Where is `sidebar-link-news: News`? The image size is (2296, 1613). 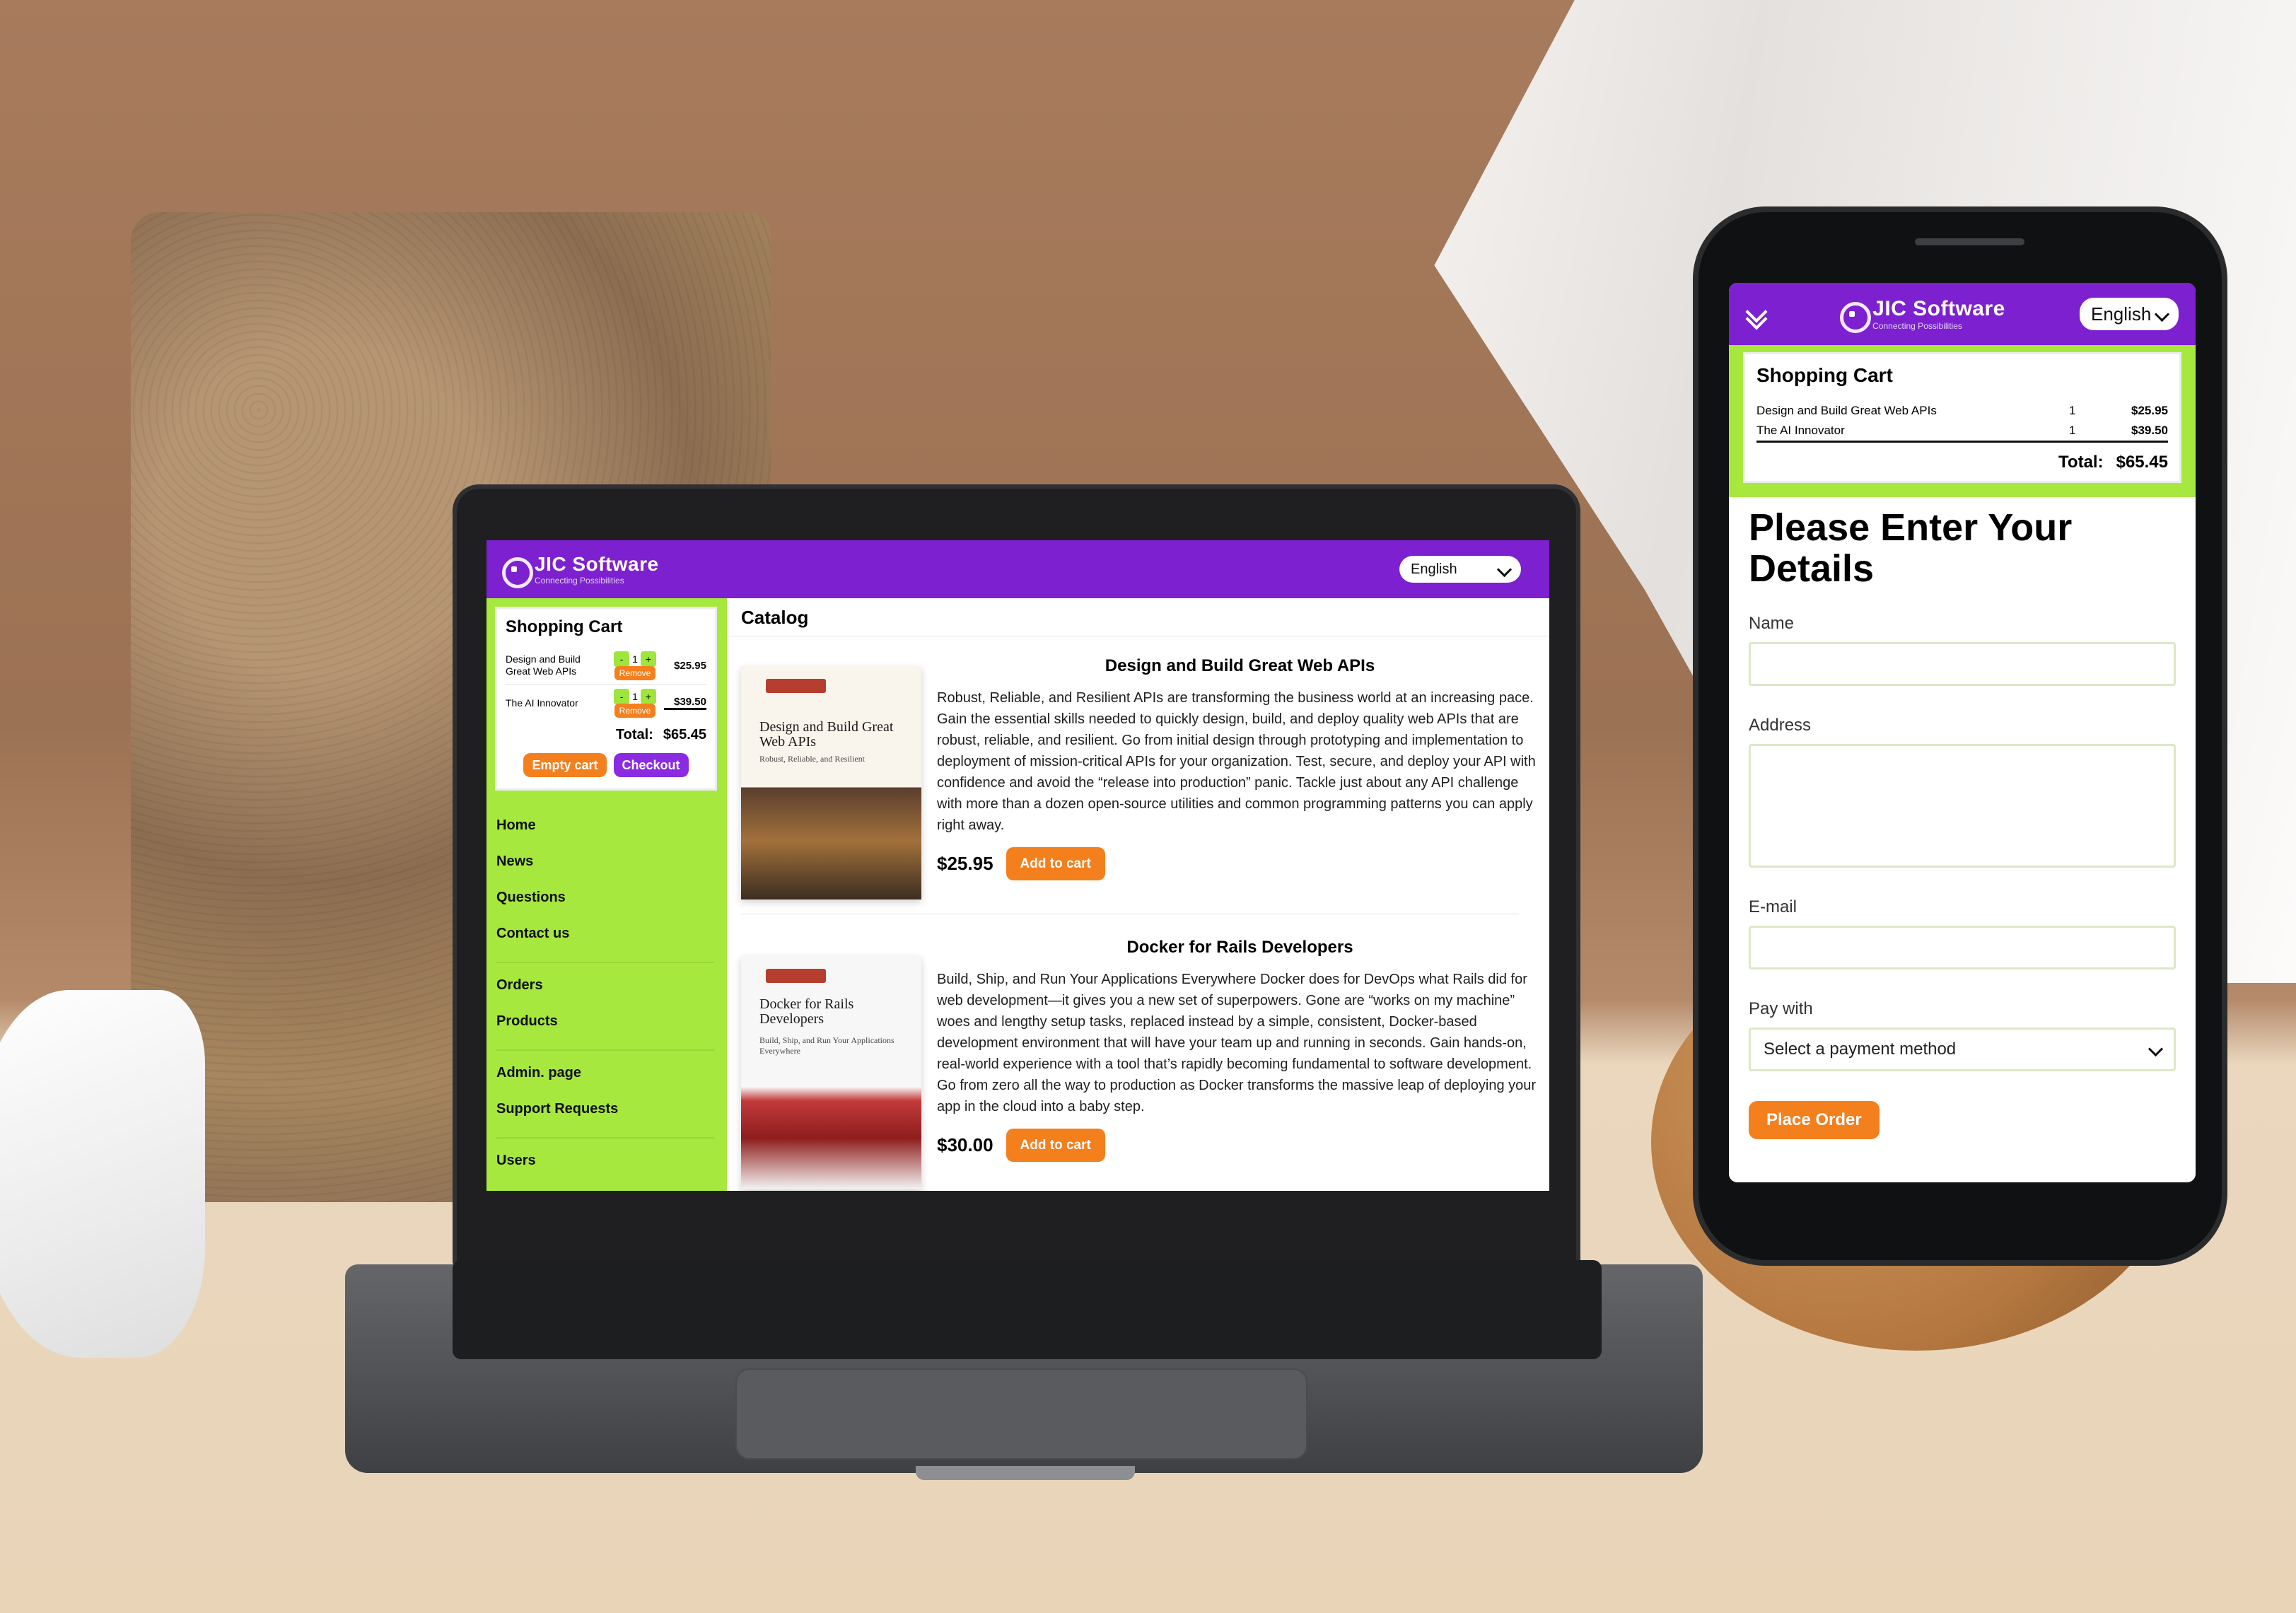
sidebar-link-news: News is located at coordinates (612, 862).